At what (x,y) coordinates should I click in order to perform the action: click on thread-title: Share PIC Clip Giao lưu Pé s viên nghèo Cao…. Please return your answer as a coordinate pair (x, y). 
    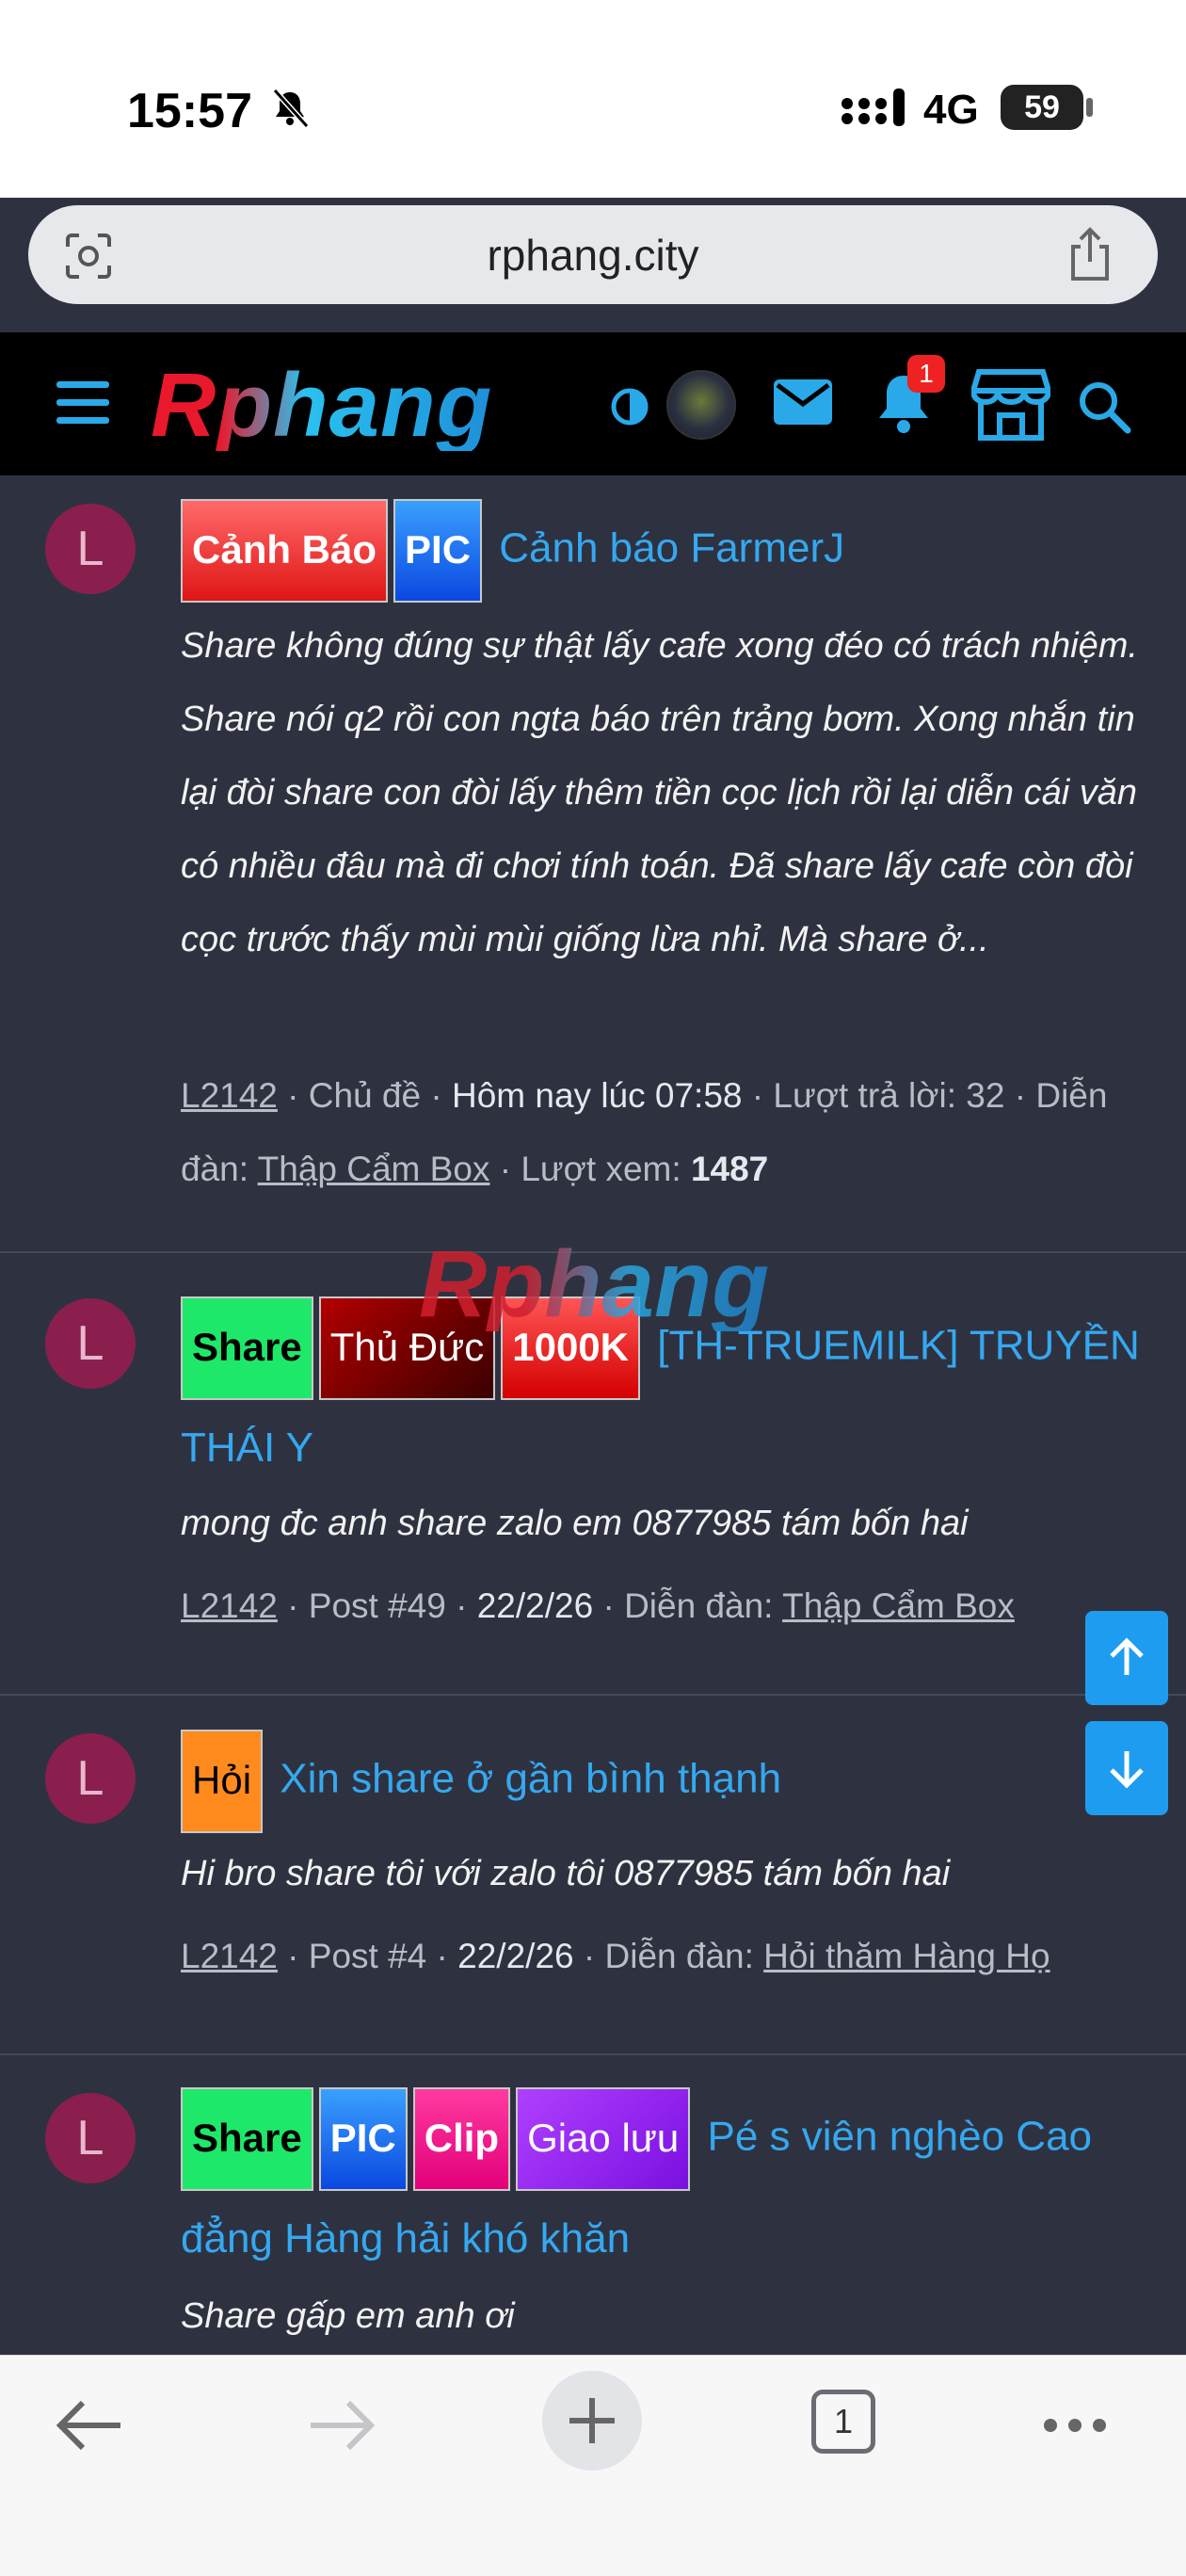
    Looking at the image, I should click on (665, 2187).